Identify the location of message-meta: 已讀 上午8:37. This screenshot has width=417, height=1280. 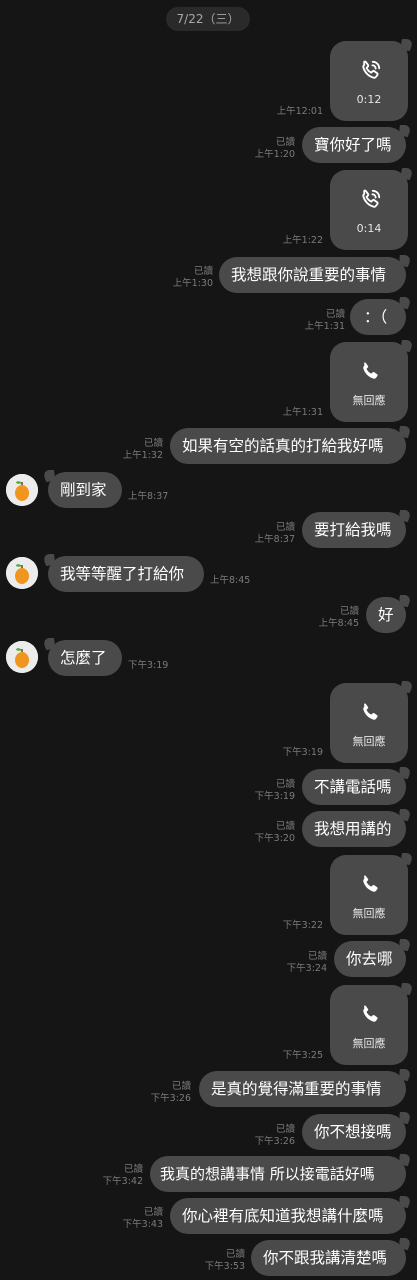
(274, 533).